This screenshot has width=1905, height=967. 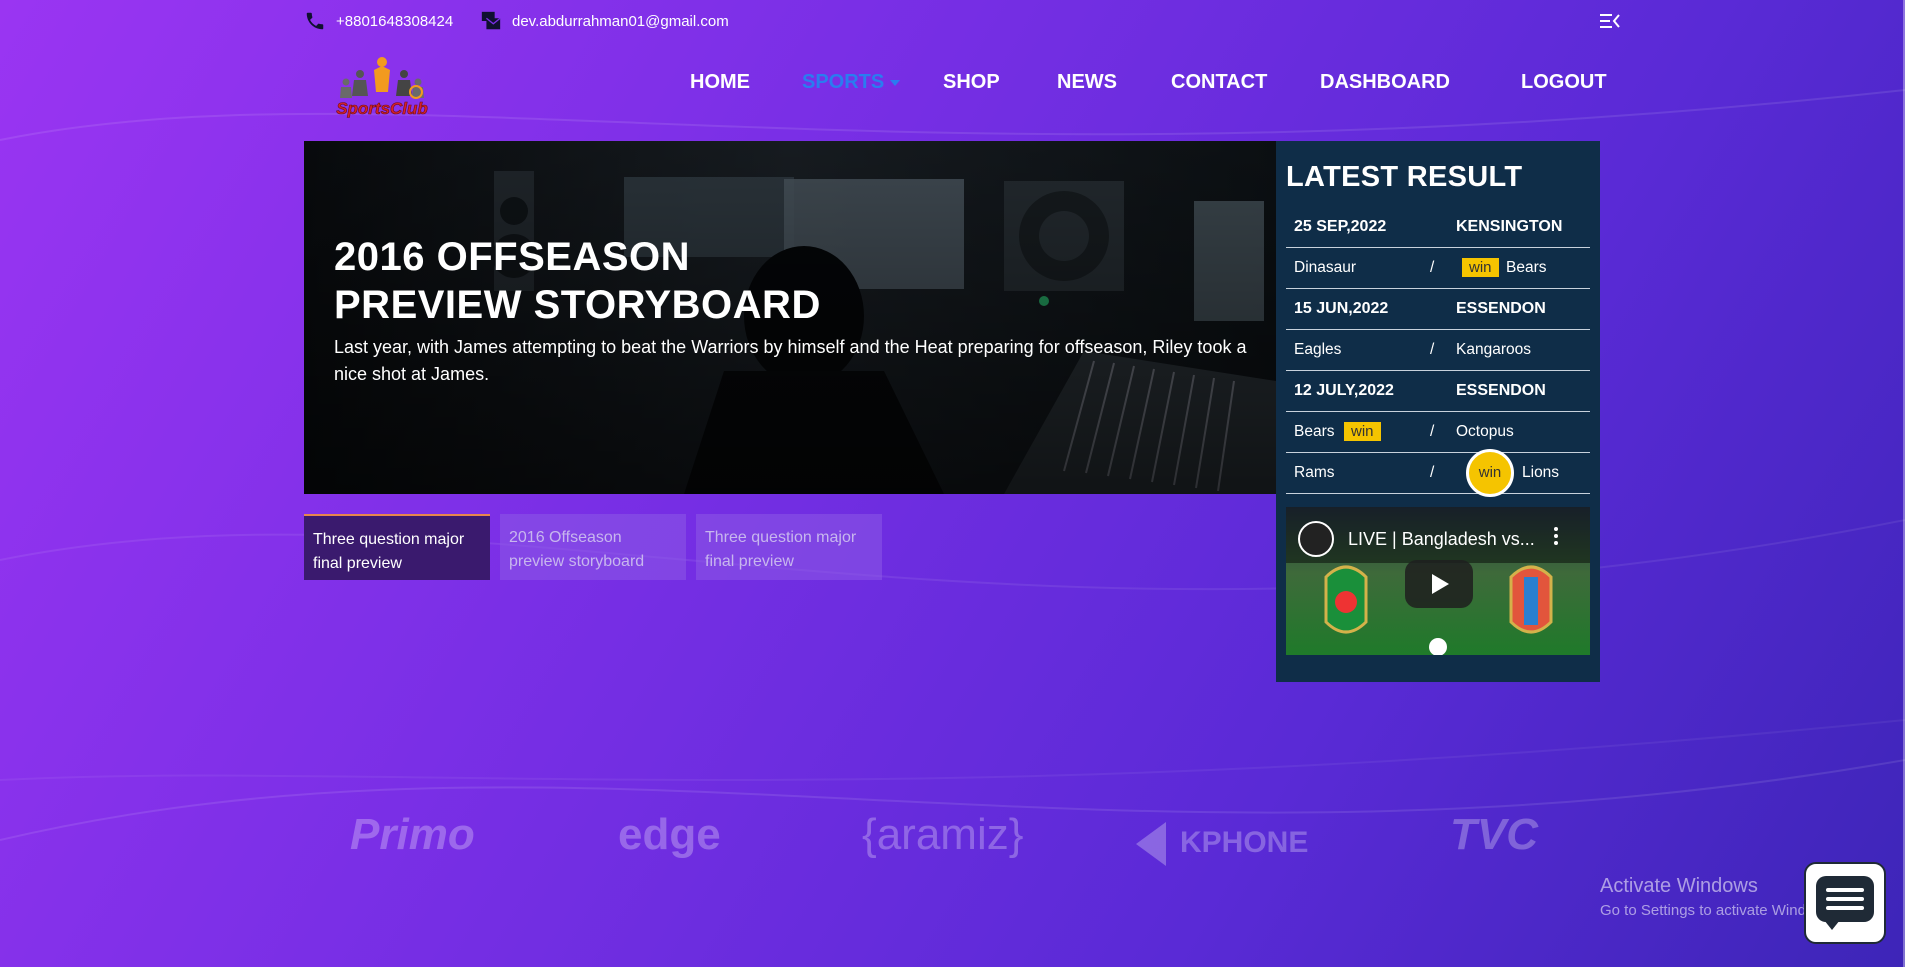 What do you see at coordinates (1494, 834) in the screenshot?
I see `partner-logo-tvc: TVC` at bounding box center [1494, 834].